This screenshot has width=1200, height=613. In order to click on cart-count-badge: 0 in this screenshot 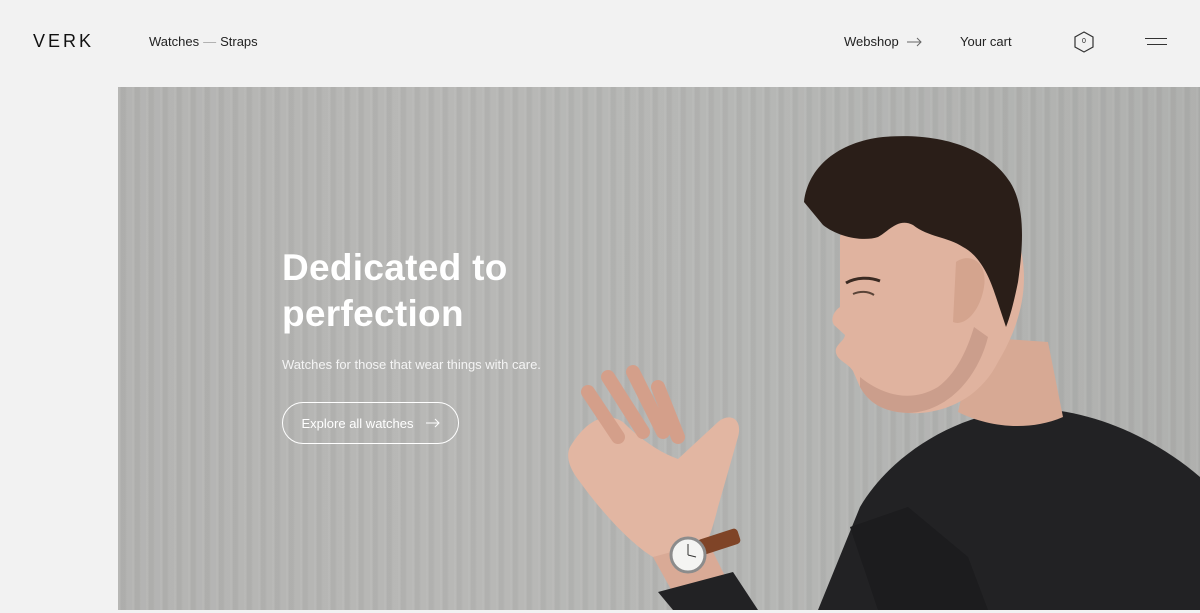, I will do `click(1084, 42)`.